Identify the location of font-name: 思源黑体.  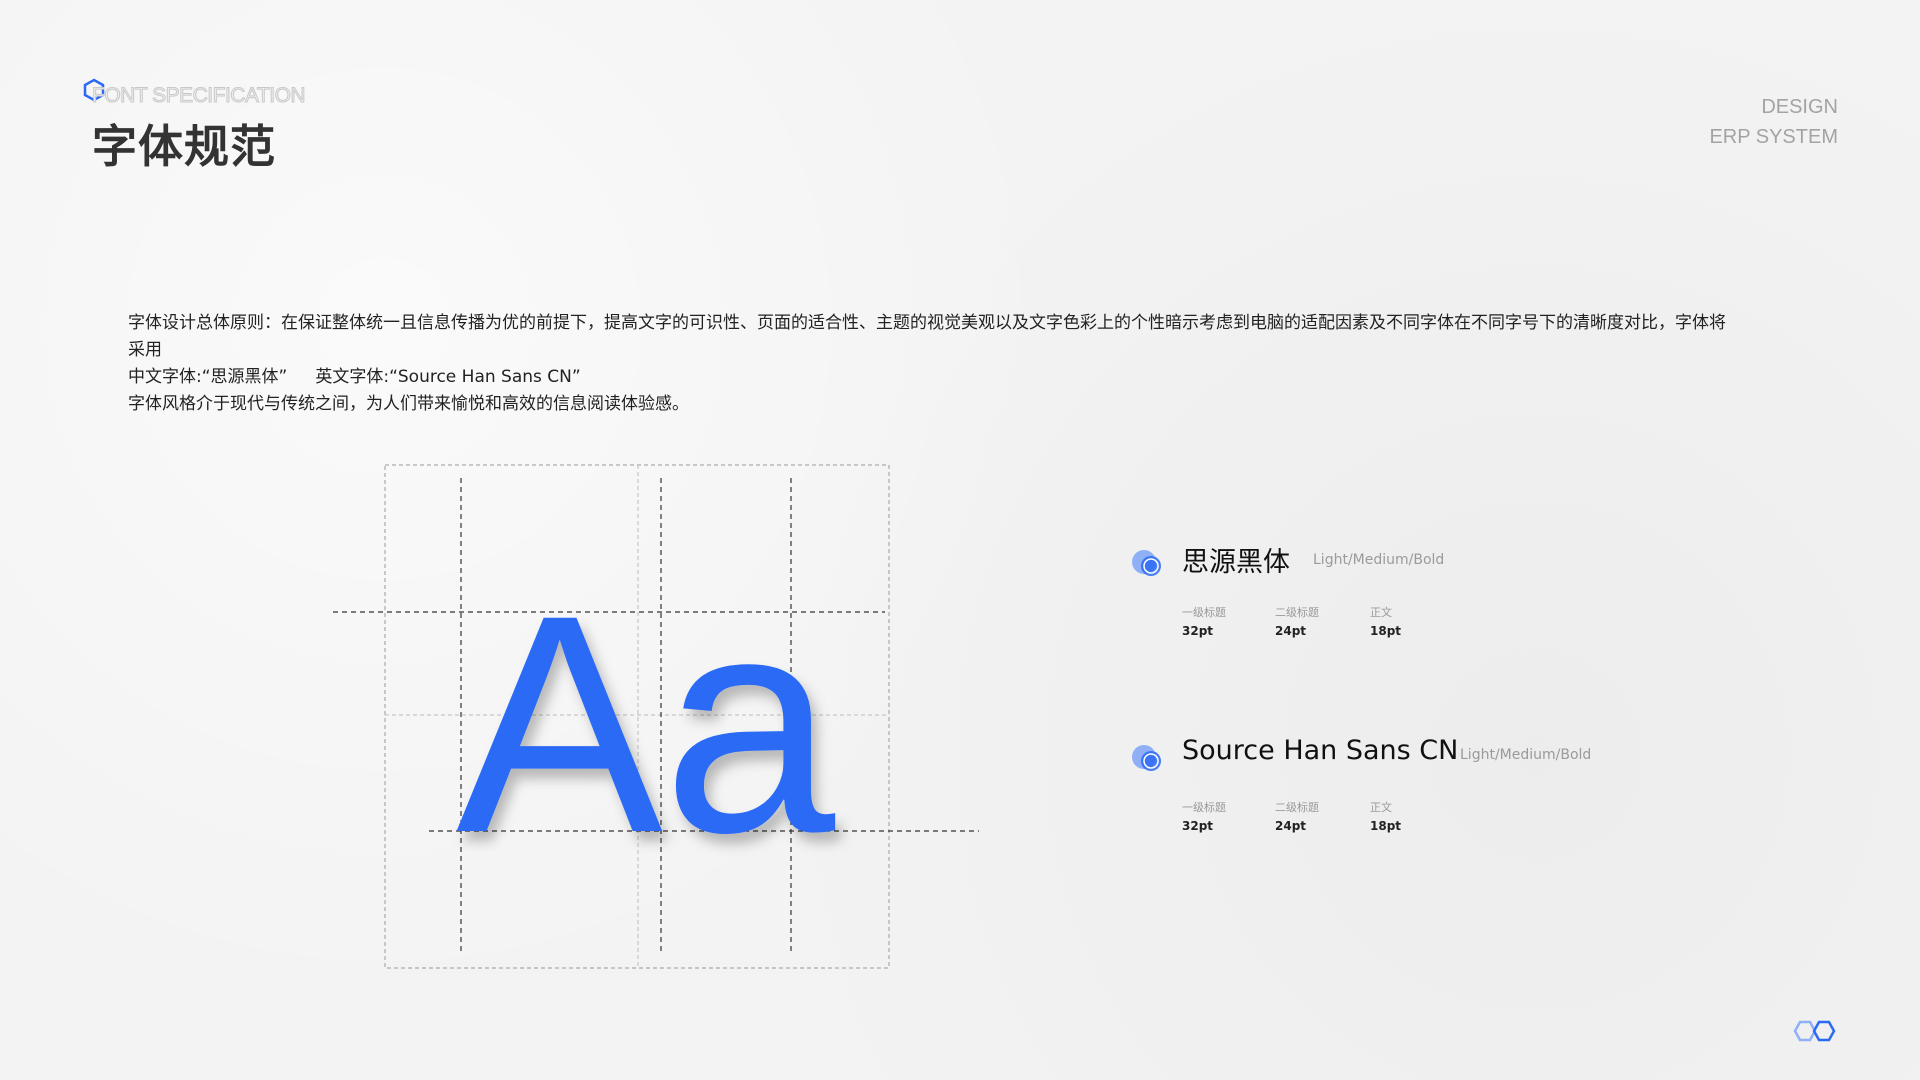
(1236, 562).